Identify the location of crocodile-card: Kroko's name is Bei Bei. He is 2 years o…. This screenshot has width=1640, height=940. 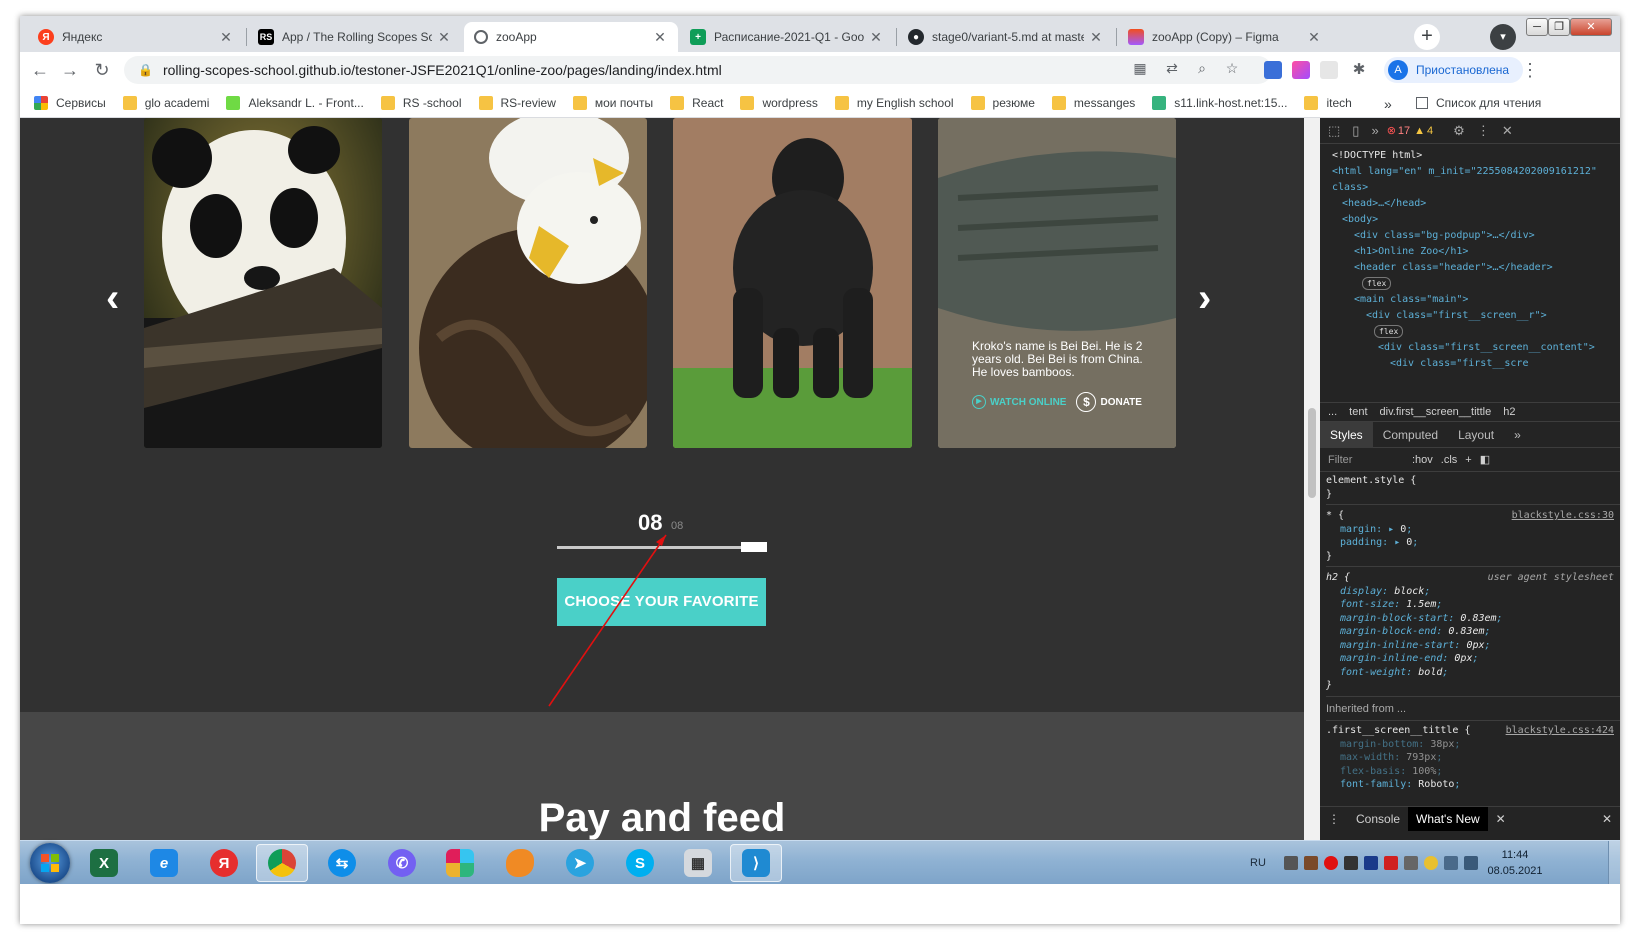
(1057, 283).